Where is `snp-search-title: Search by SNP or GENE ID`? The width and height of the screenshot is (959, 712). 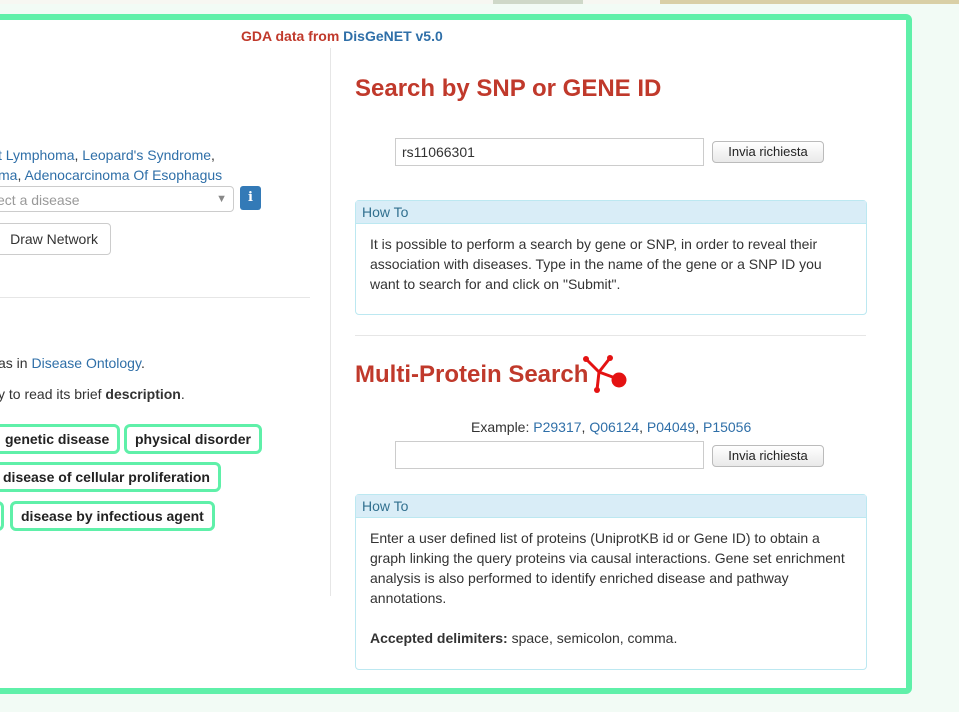 snp-search-title: Search by SNP or GENE ID is located at coordinates (508, 88).